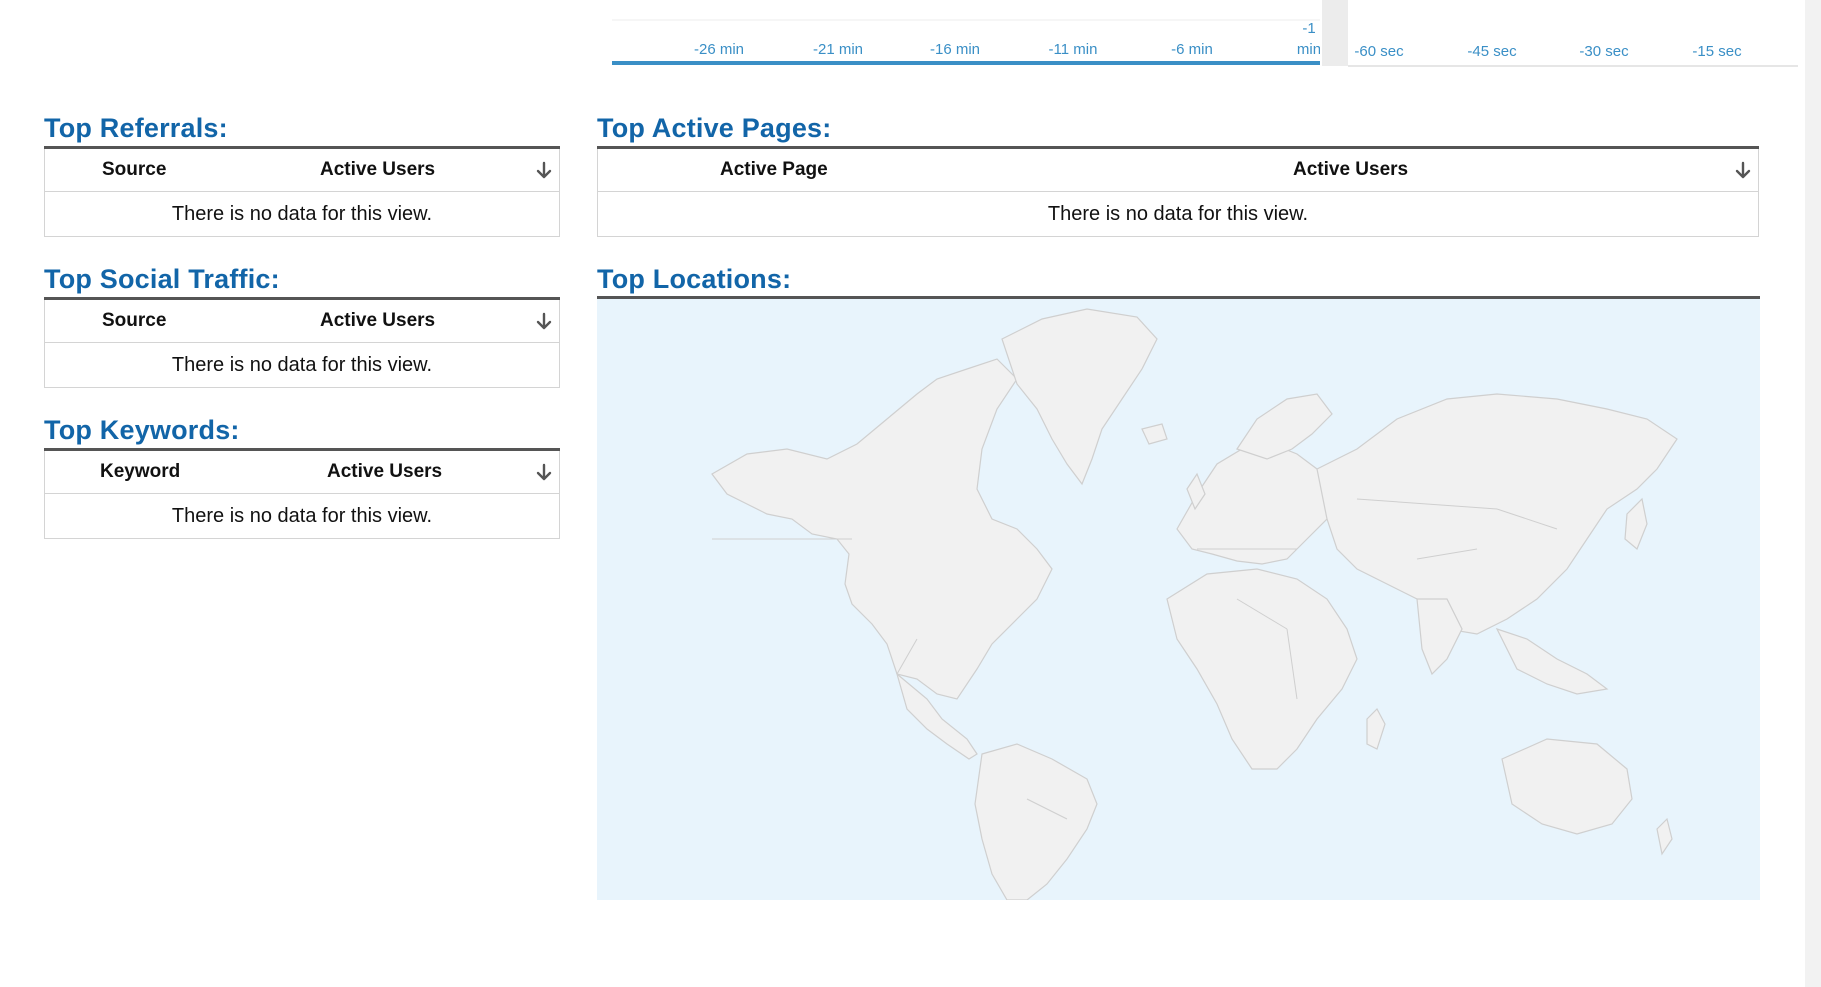  What do you see at coordinates (1308, 28) in the screenshot?
I see `tick-label-minus-1-top: -1` at bounding box center [1308, 28].